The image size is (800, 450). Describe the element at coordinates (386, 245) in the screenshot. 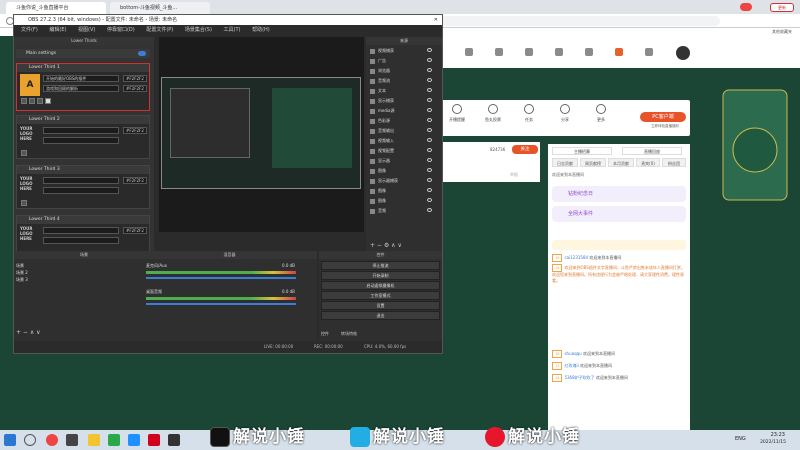

I see `add-source-icon: + − ⚙ ∧ ∨` at that location.